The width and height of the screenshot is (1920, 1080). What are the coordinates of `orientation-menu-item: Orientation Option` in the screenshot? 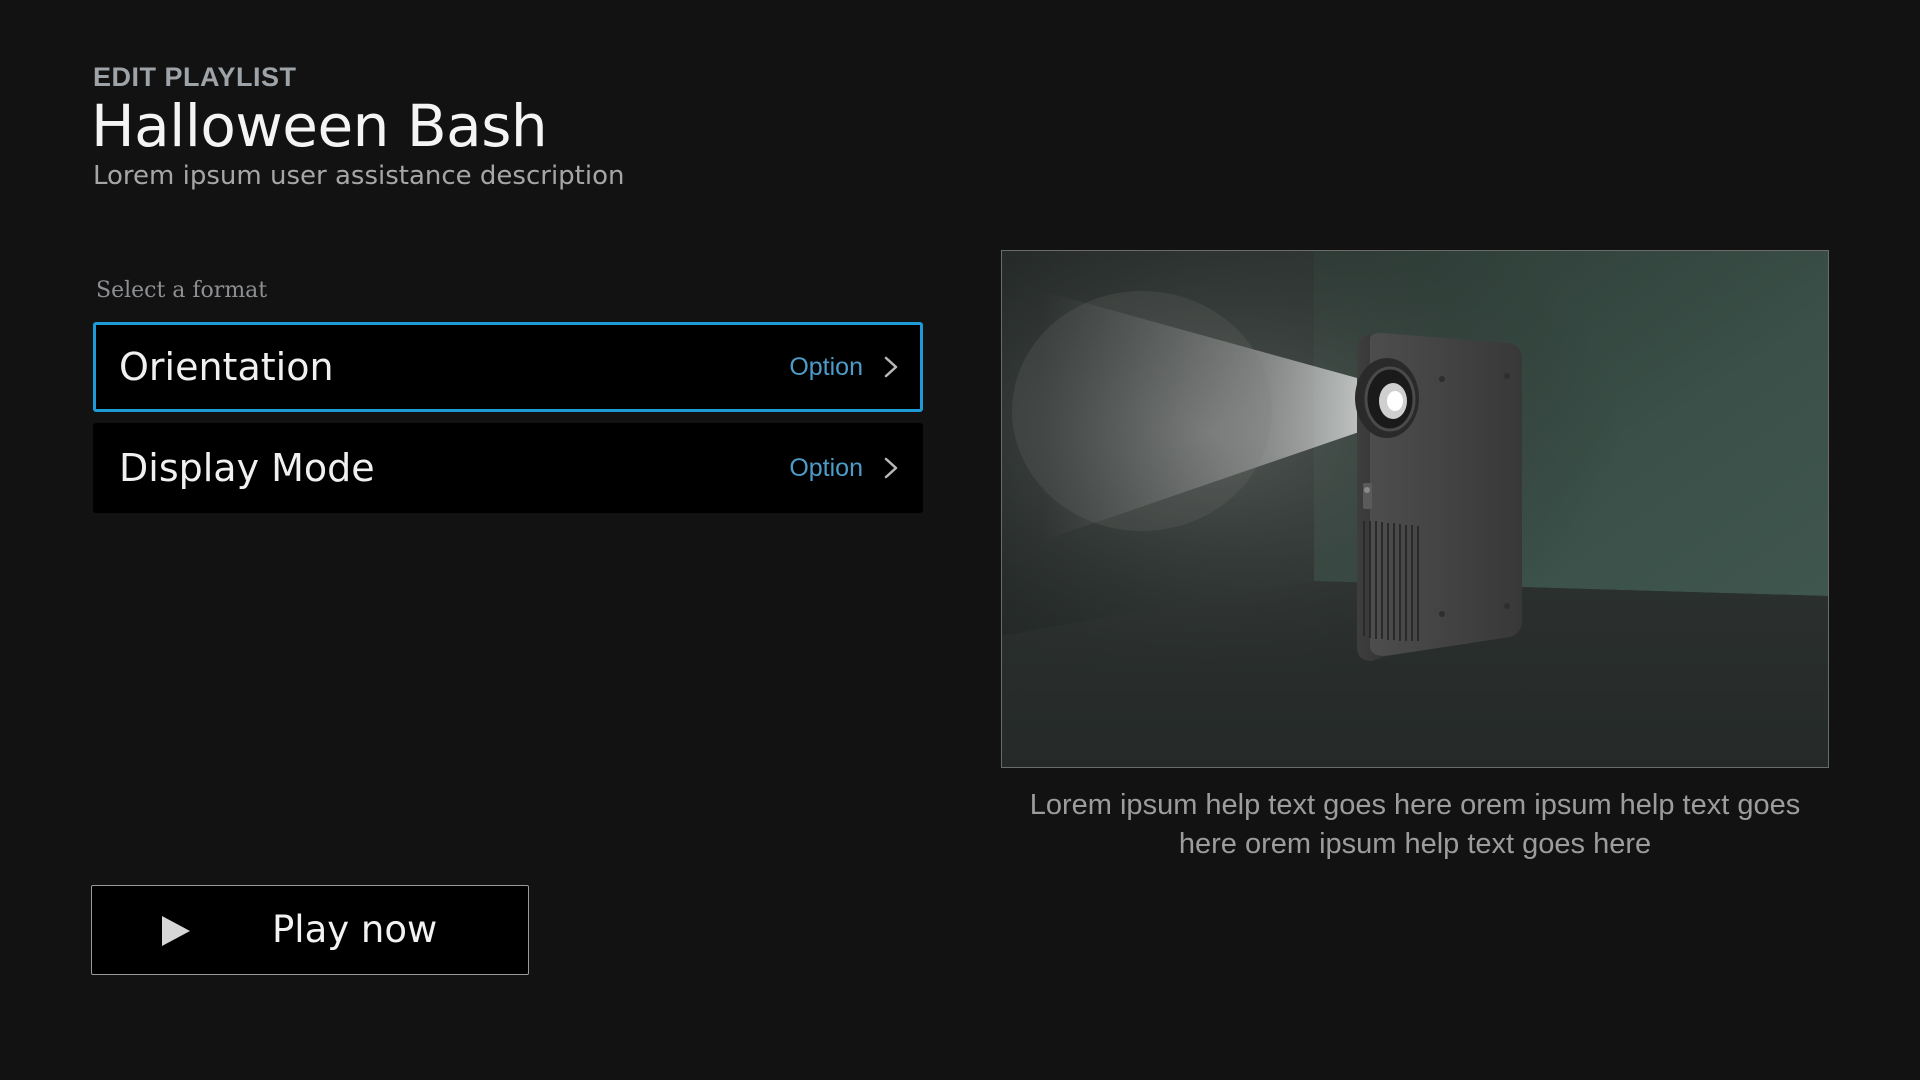 It's located at (508, 367).